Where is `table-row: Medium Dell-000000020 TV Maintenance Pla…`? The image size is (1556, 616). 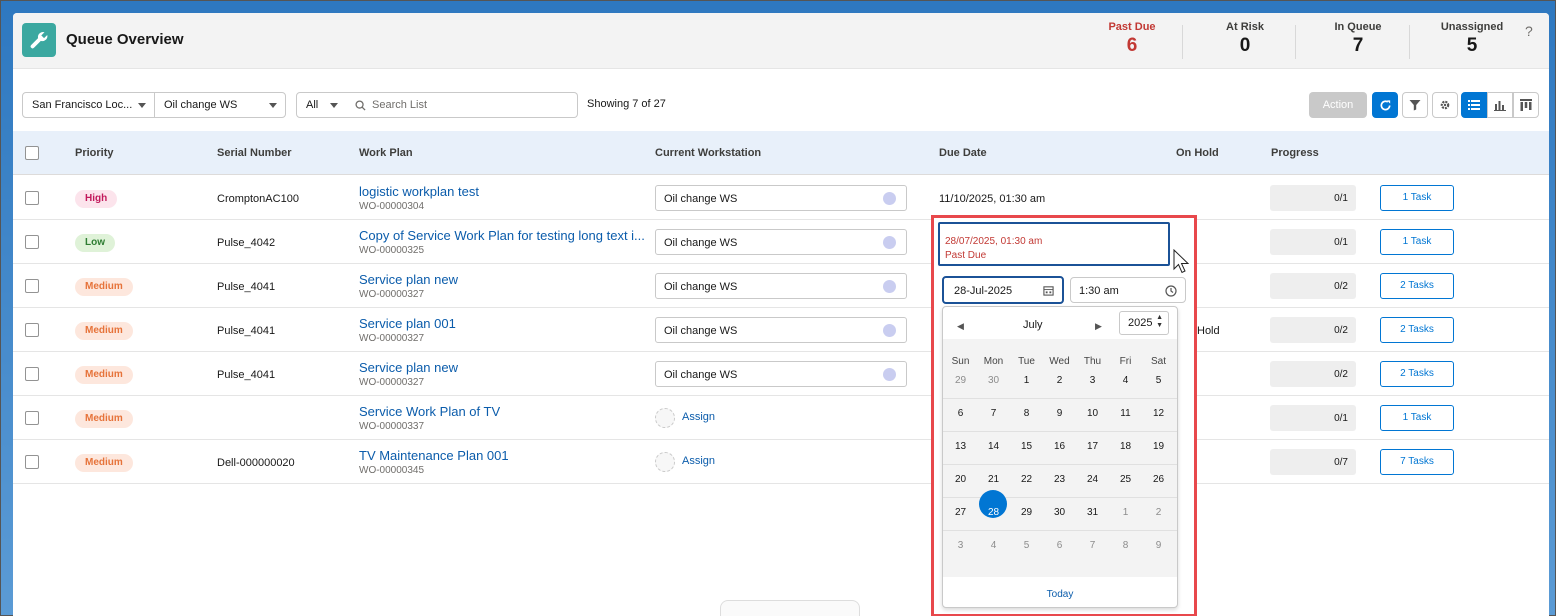
table-row: Medium Dell-000000020 TV Maintenance Pla… is located at coordinates (781, 462).